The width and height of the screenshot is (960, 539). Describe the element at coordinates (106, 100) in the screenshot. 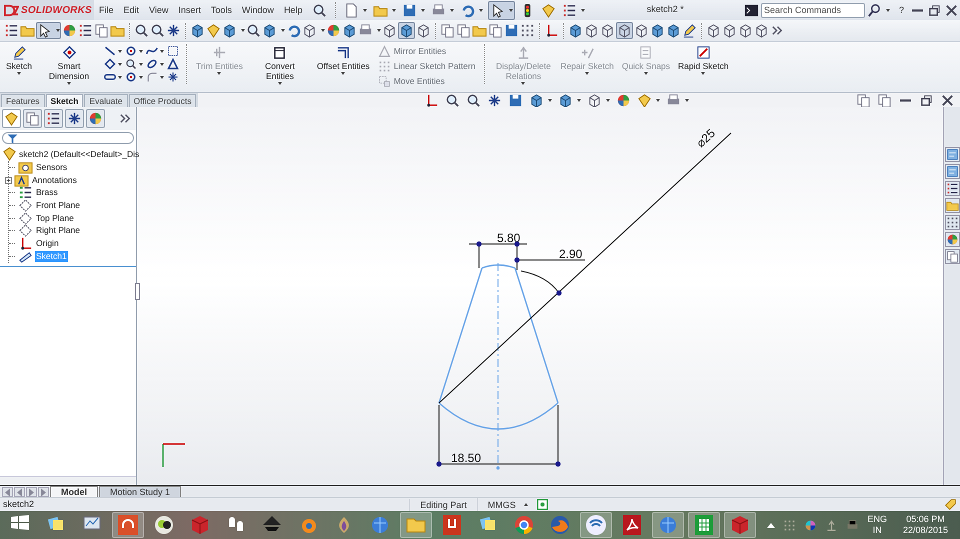

I see `tab: Evaluate` at that location.